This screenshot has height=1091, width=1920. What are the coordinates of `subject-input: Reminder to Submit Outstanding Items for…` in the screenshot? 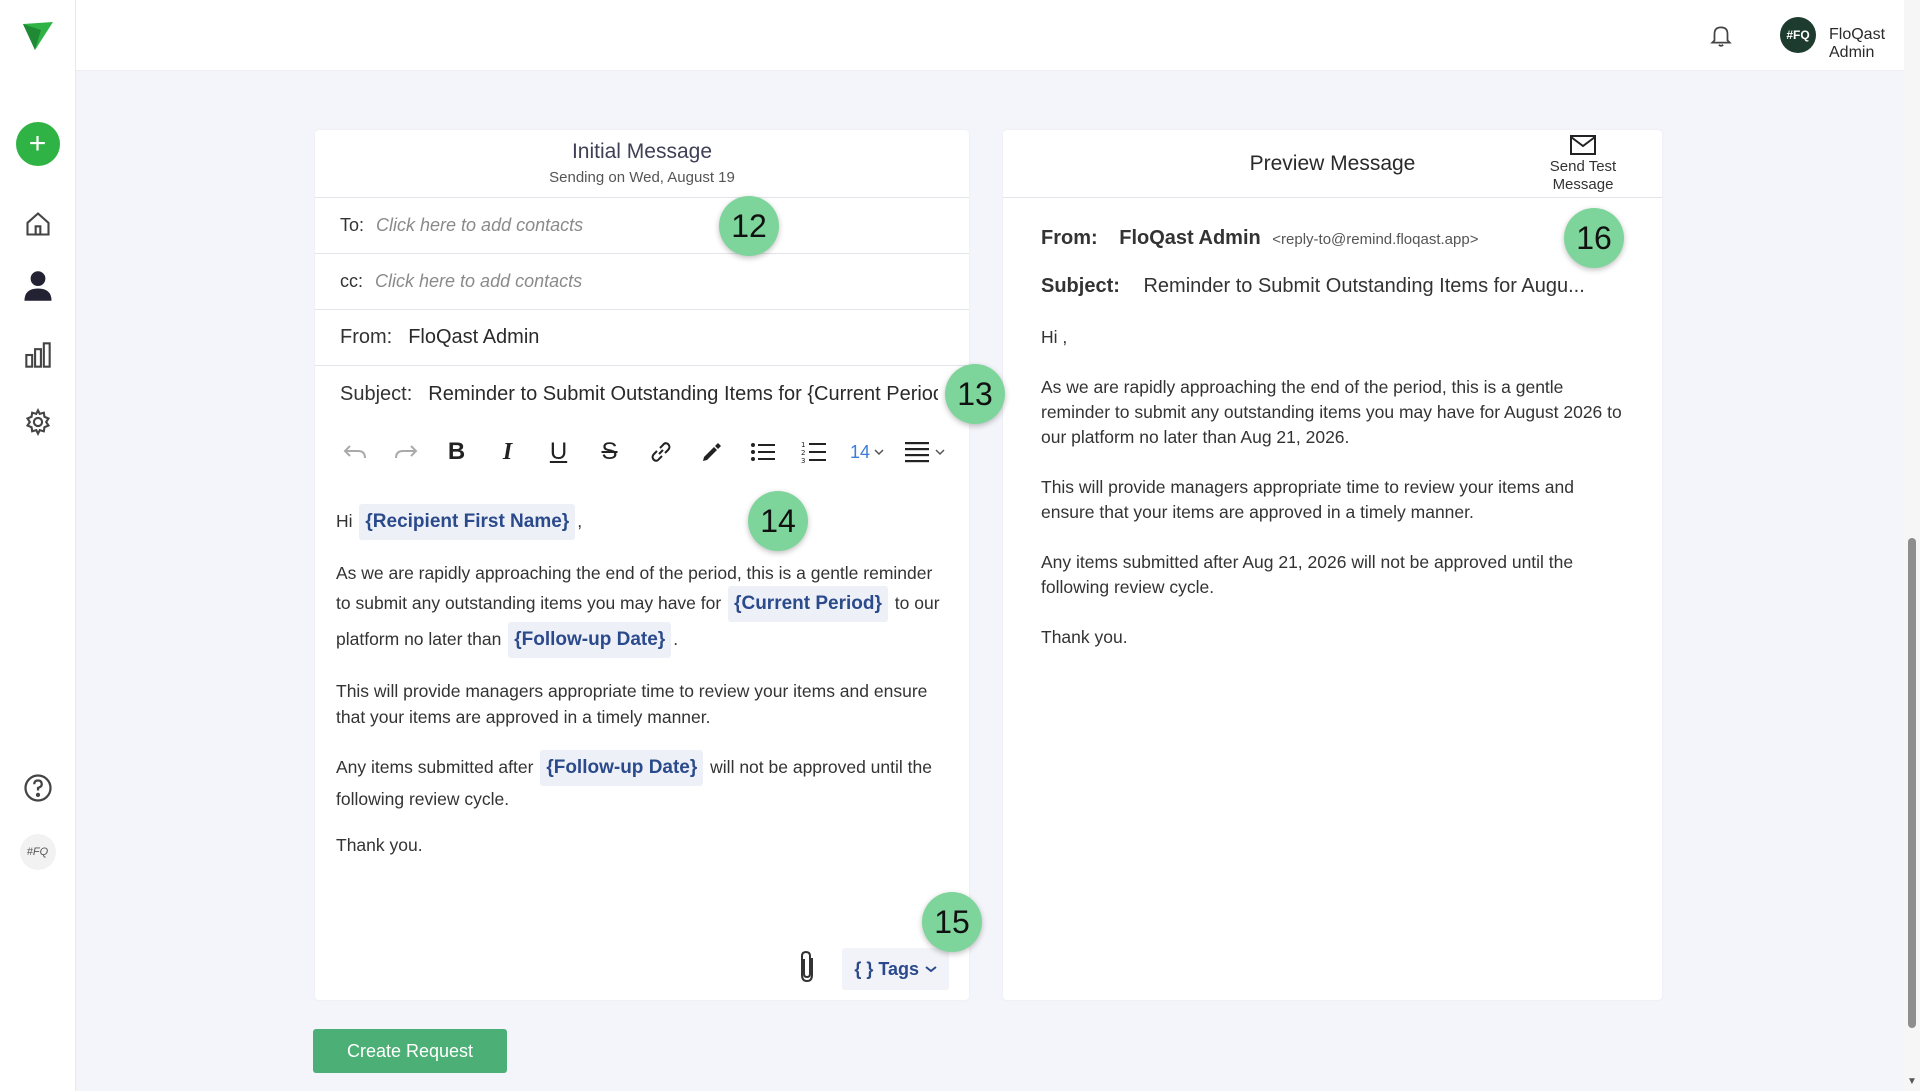 It's located at (683, 394).